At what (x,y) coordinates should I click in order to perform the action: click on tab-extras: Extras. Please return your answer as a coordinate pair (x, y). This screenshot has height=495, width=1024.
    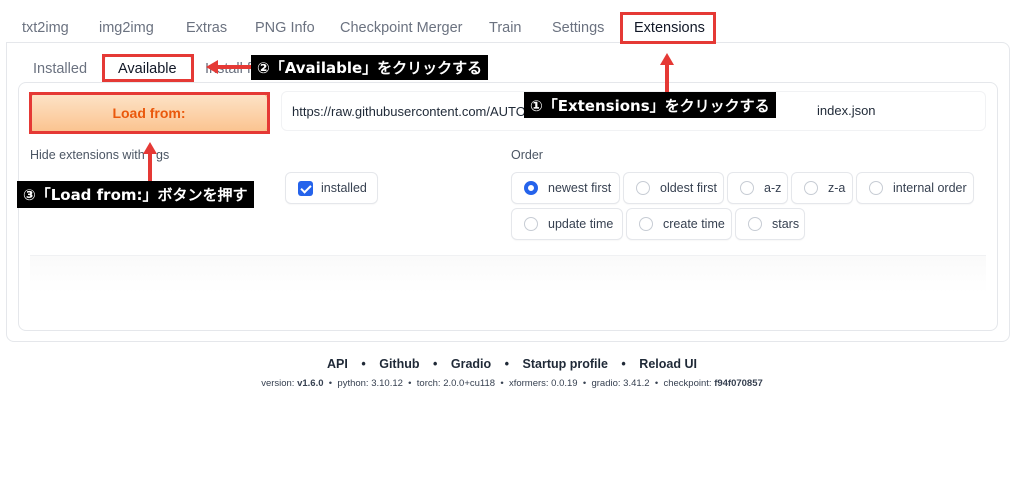
    Looking at the image, I should click on (206, 28).